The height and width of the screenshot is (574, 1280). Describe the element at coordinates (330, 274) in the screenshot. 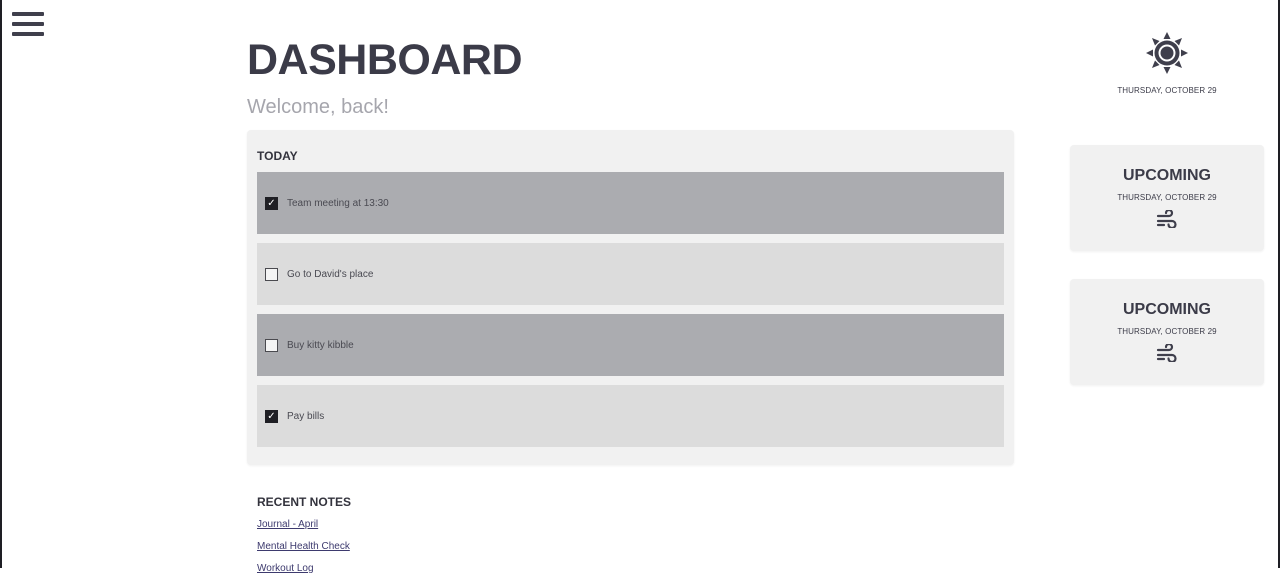

I see `task-label: Go to David's place` at that location.